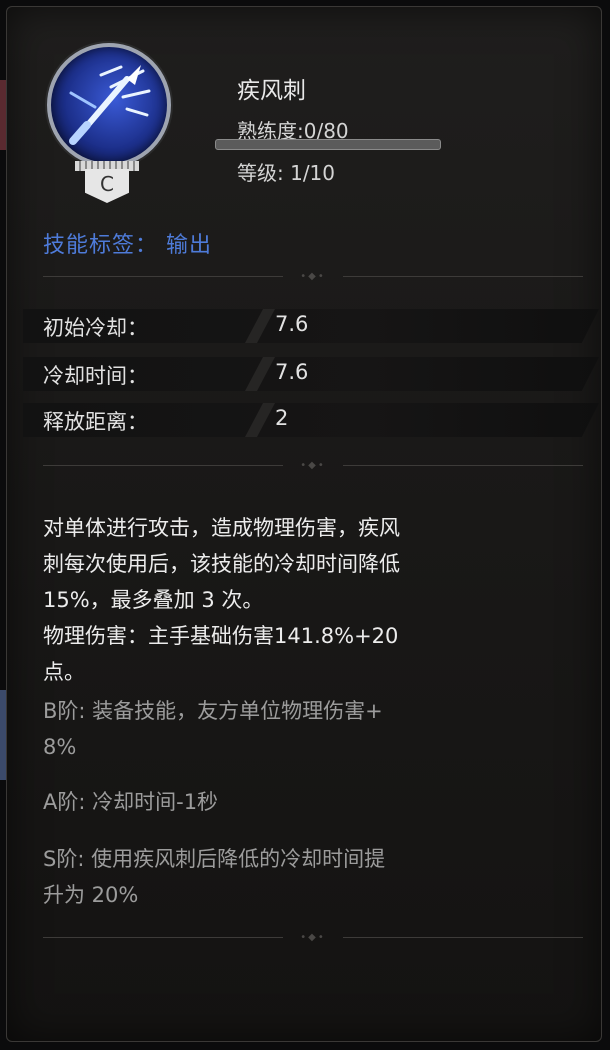  What do you see at coordinates (312, 326) in the screenshot?
I see `stat-row-initial-cooldown: 初始冷却： 7.6` at bounding box center [312, 326].